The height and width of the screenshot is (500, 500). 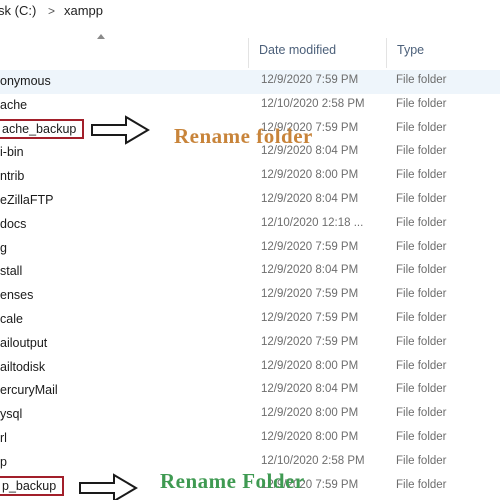 I want to click on file-row: rl 12/9/2020 8:00 PM File folder, so click(x=250, y=439).